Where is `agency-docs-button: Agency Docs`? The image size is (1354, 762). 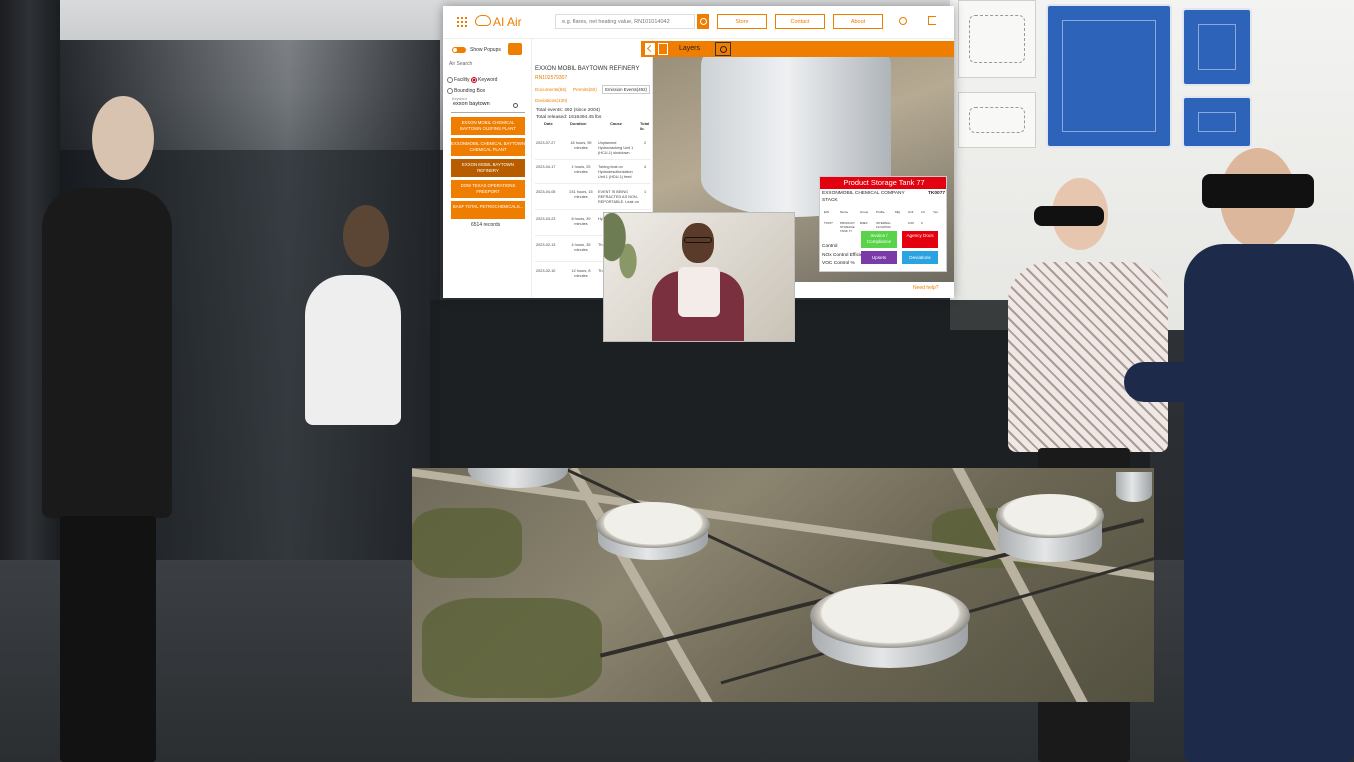 agency-docs-button: Agency Docs is located at coordinates (920, 239).